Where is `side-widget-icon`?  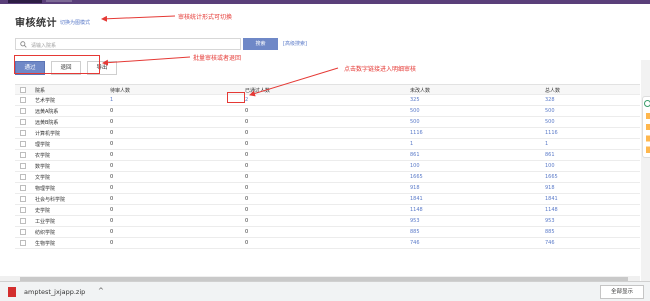 side-widget-icon is located at coordinates (647, 103).